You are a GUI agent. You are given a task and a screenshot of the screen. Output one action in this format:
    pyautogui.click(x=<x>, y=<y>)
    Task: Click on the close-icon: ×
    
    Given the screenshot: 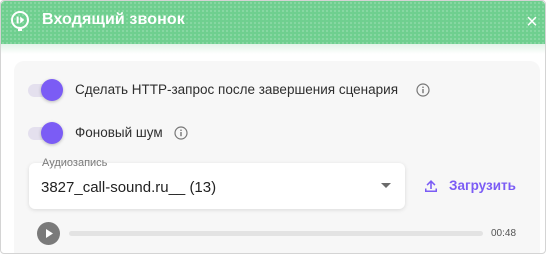 What is the action you would take?
    pyautogui.click(x=532, y=22)
    